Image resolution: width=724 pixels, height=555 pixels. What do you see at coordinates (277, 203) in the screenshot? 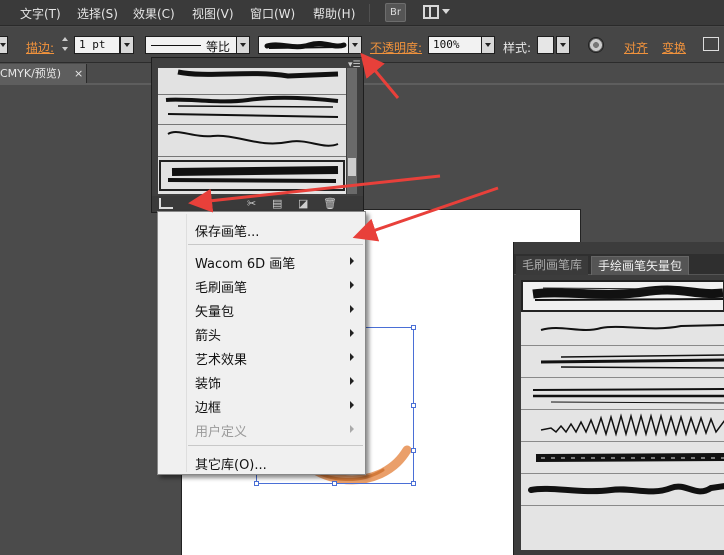
I see `options-icon: ▤` at bounding box center [277, 203].